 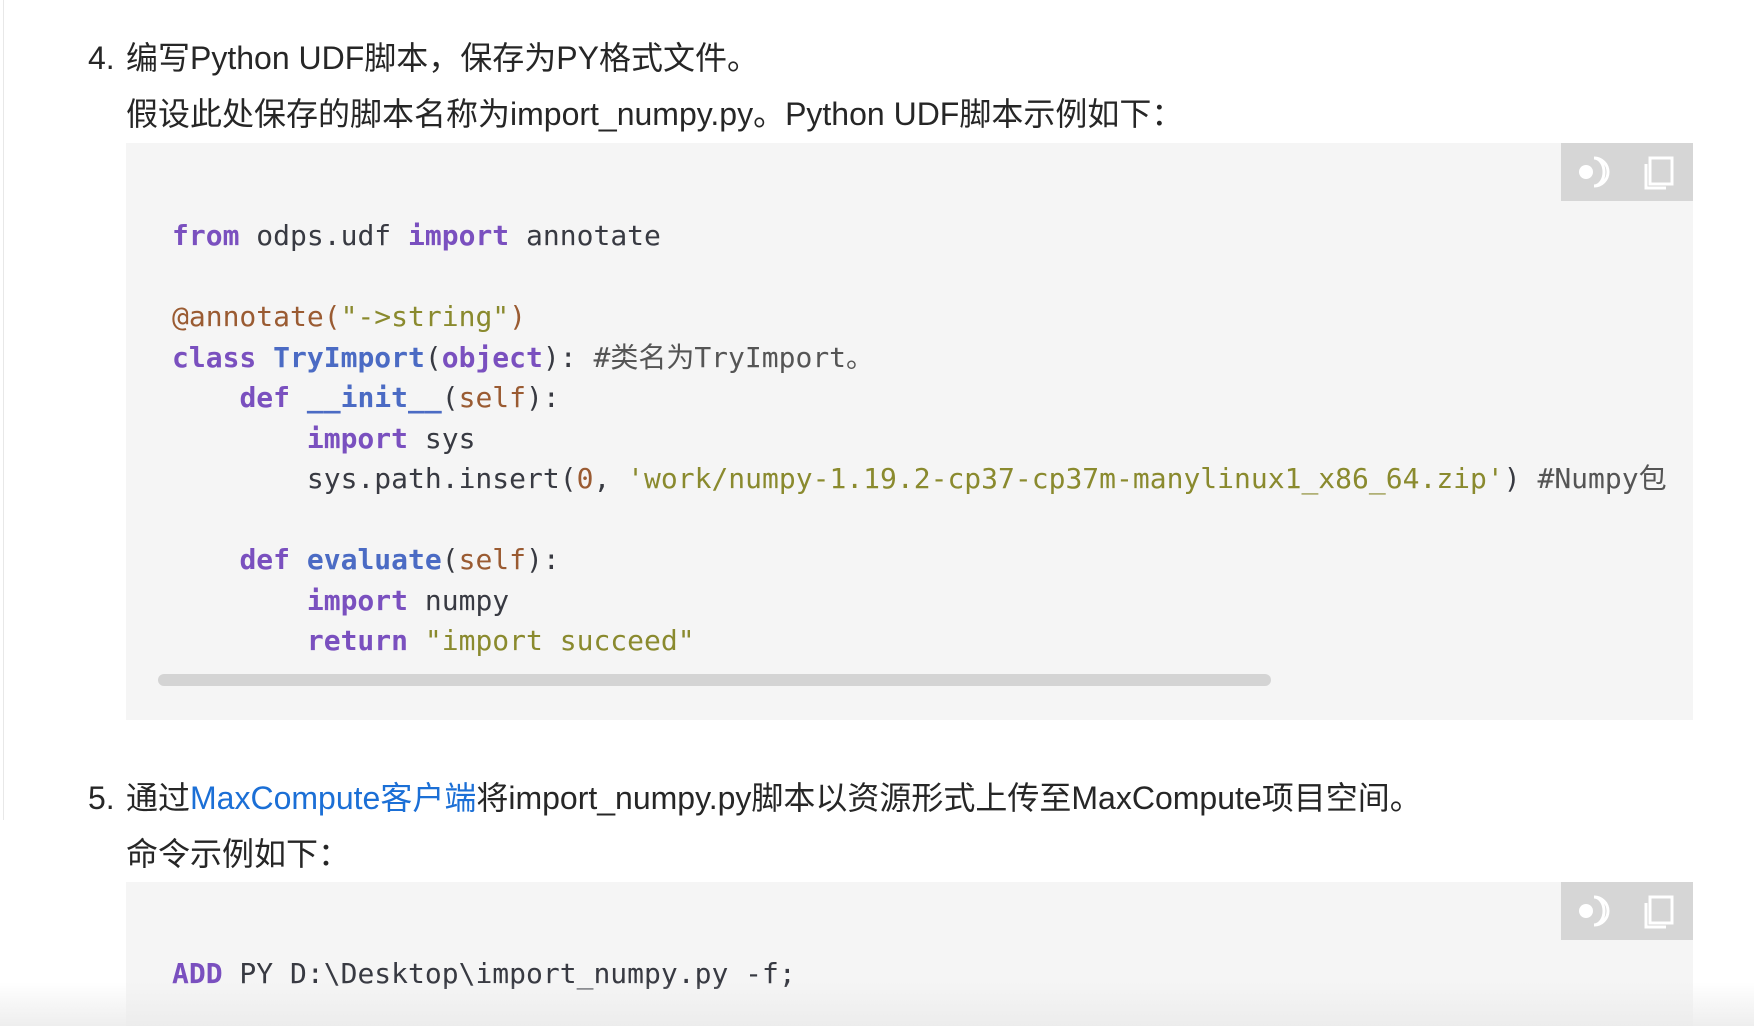 What do you see at coordinates (101, 58) in the screenshot?
I see `step-number: 4.` at bounding box center [101, 58].